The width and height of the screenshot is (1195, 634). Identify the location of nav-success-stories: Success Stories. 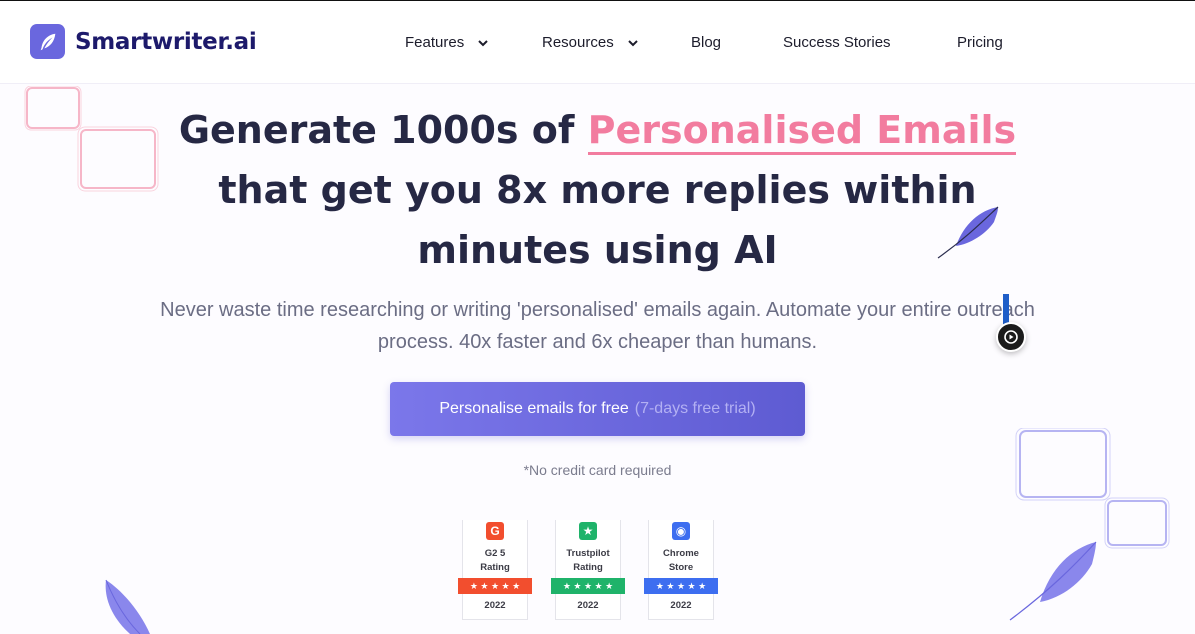
(837, 42).